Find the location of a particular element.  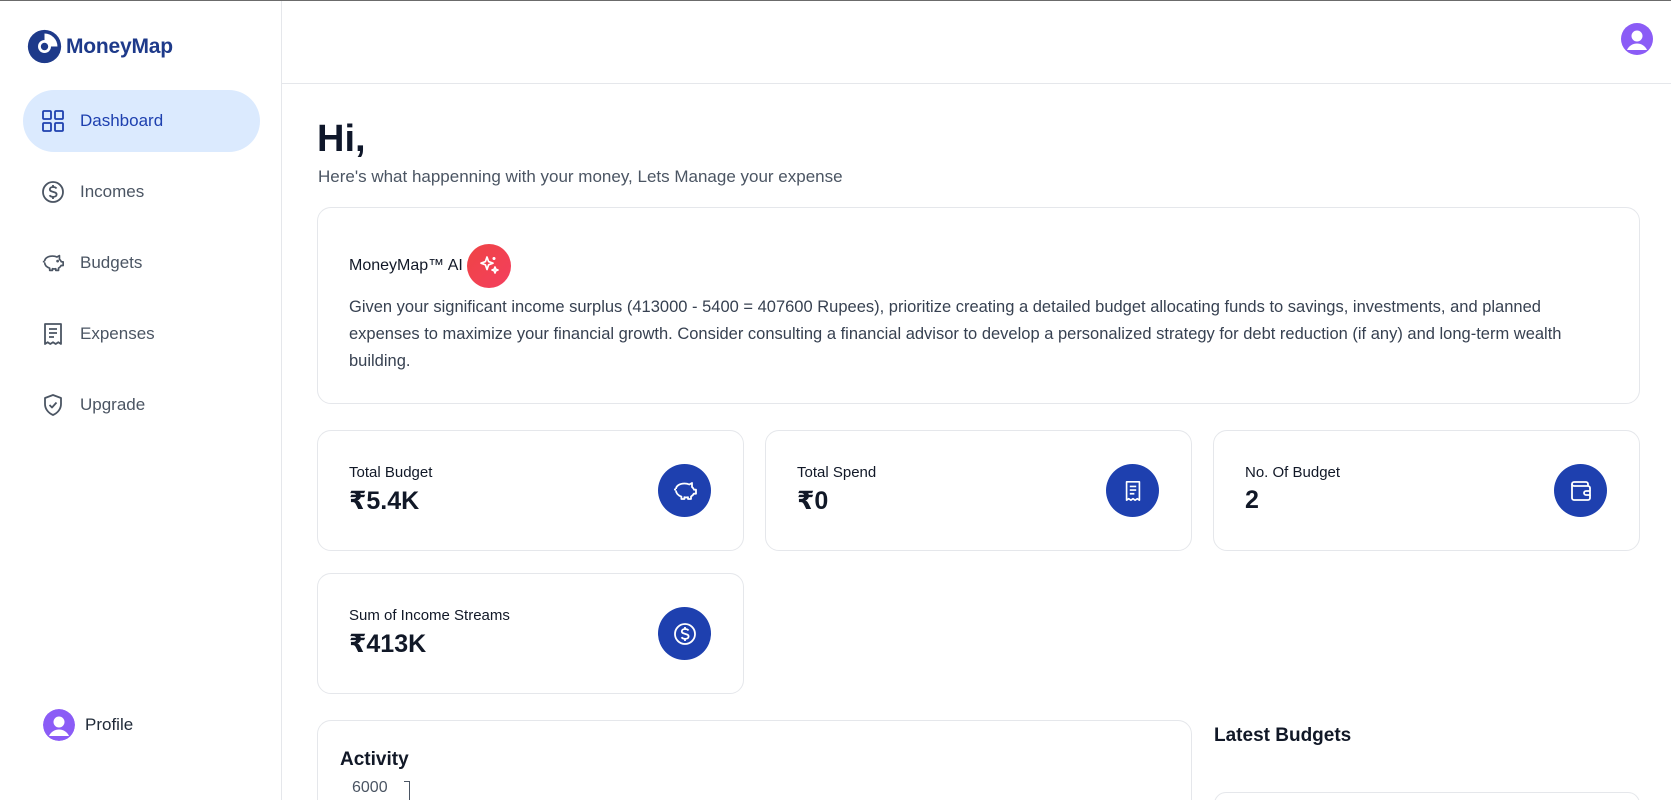

dashboard-grid-icon is located at coordinates (53, 121).